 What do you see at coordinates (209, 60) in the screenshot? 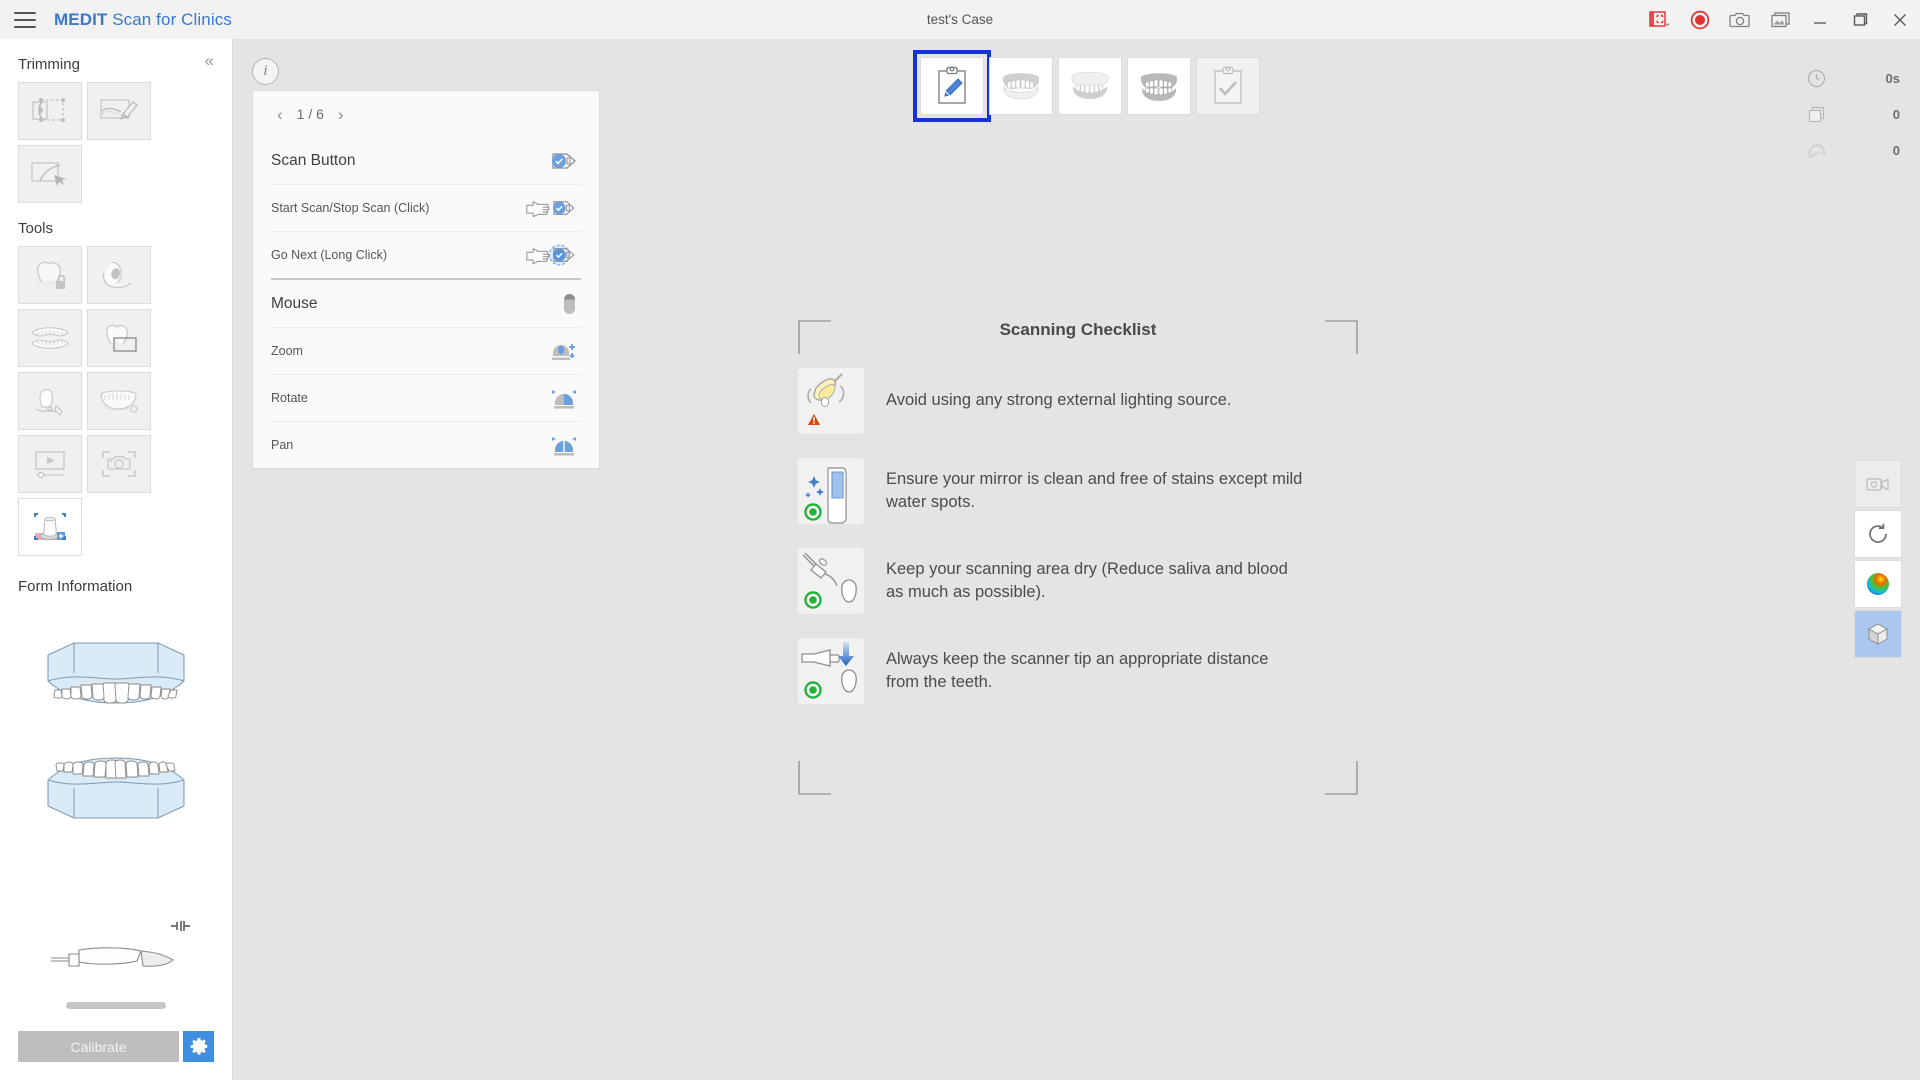
I see `collapse-sidebar-button: «` at bounding box center [209, 60].